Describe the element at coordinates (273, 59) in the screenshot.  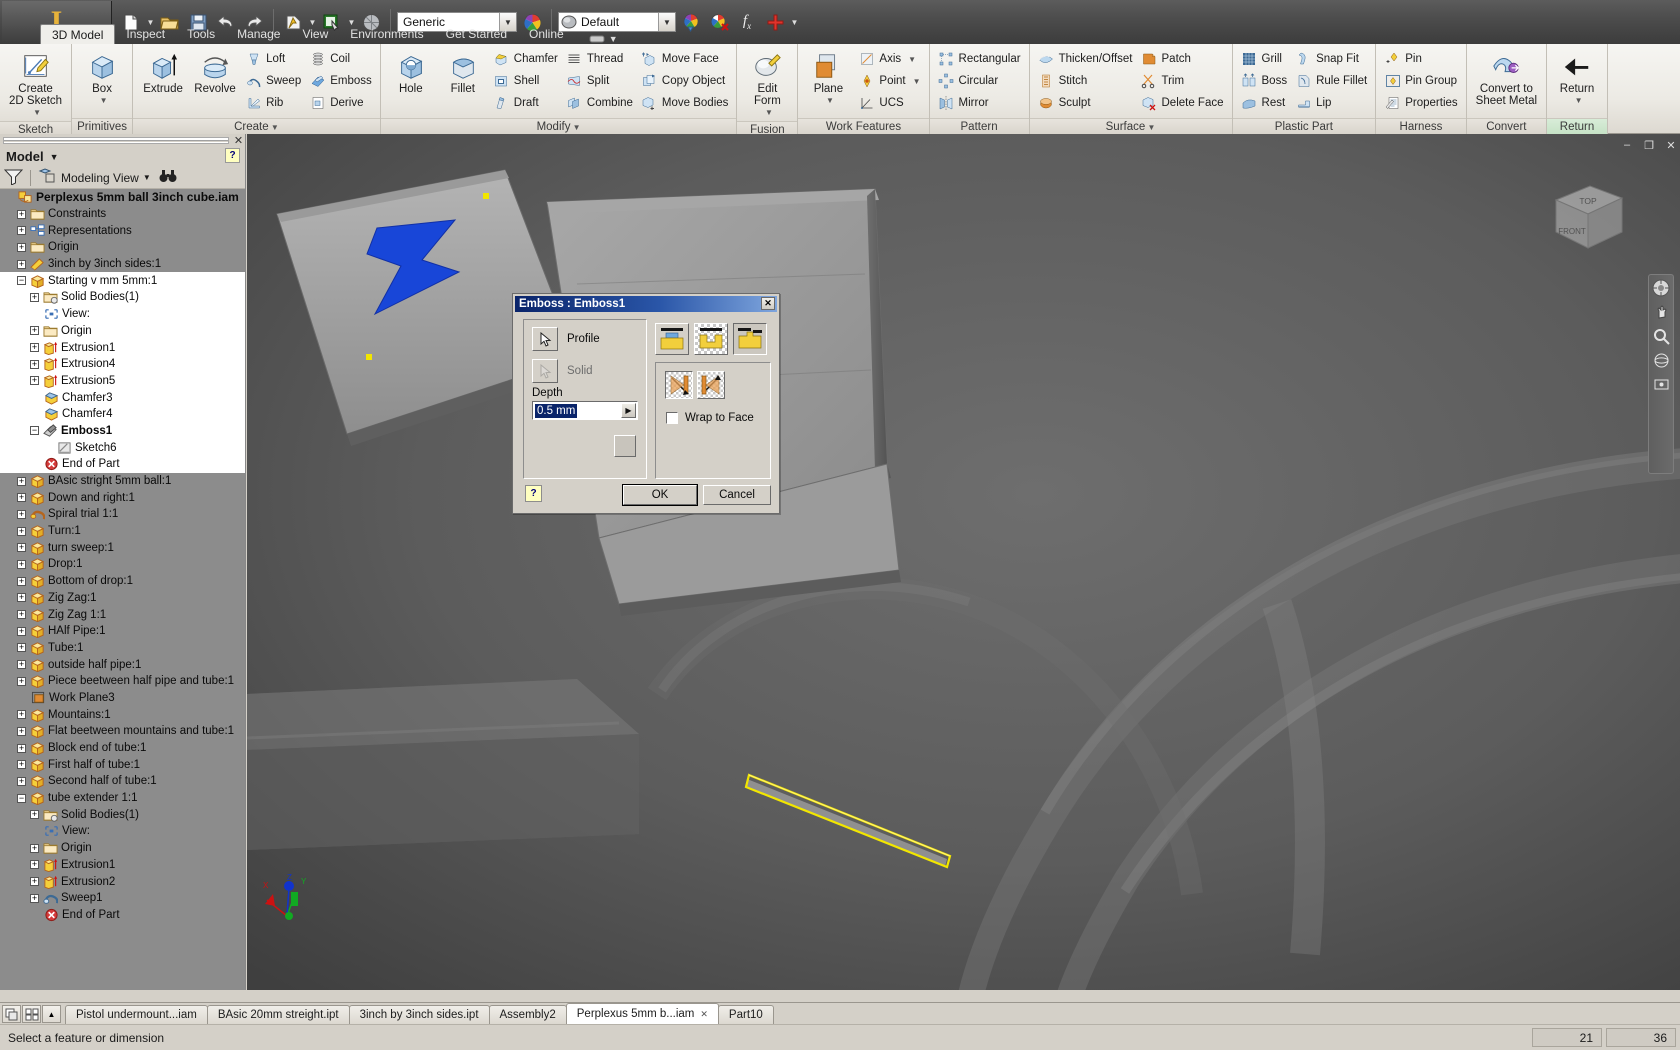
I see `ribbon-button-loft: Loft` at that location.